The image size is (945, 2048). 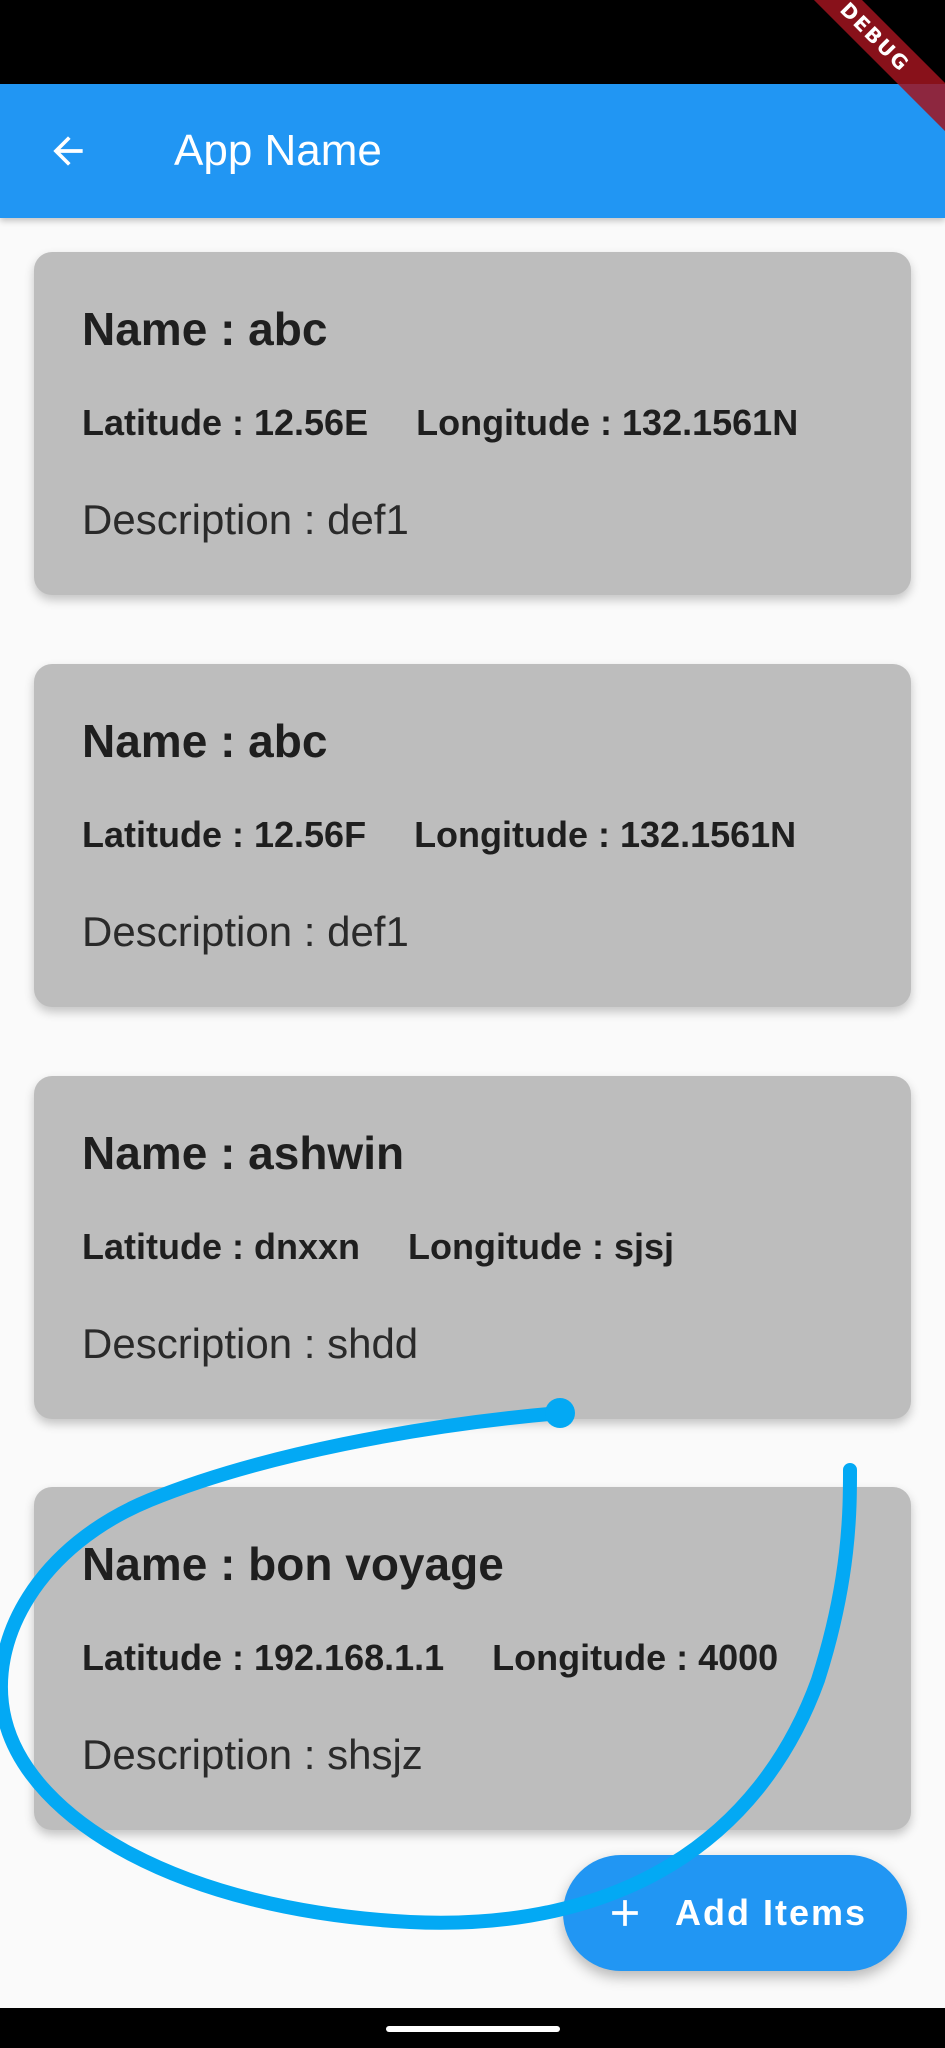 I want to click on plus-icon, so click(x=625, y=1913).